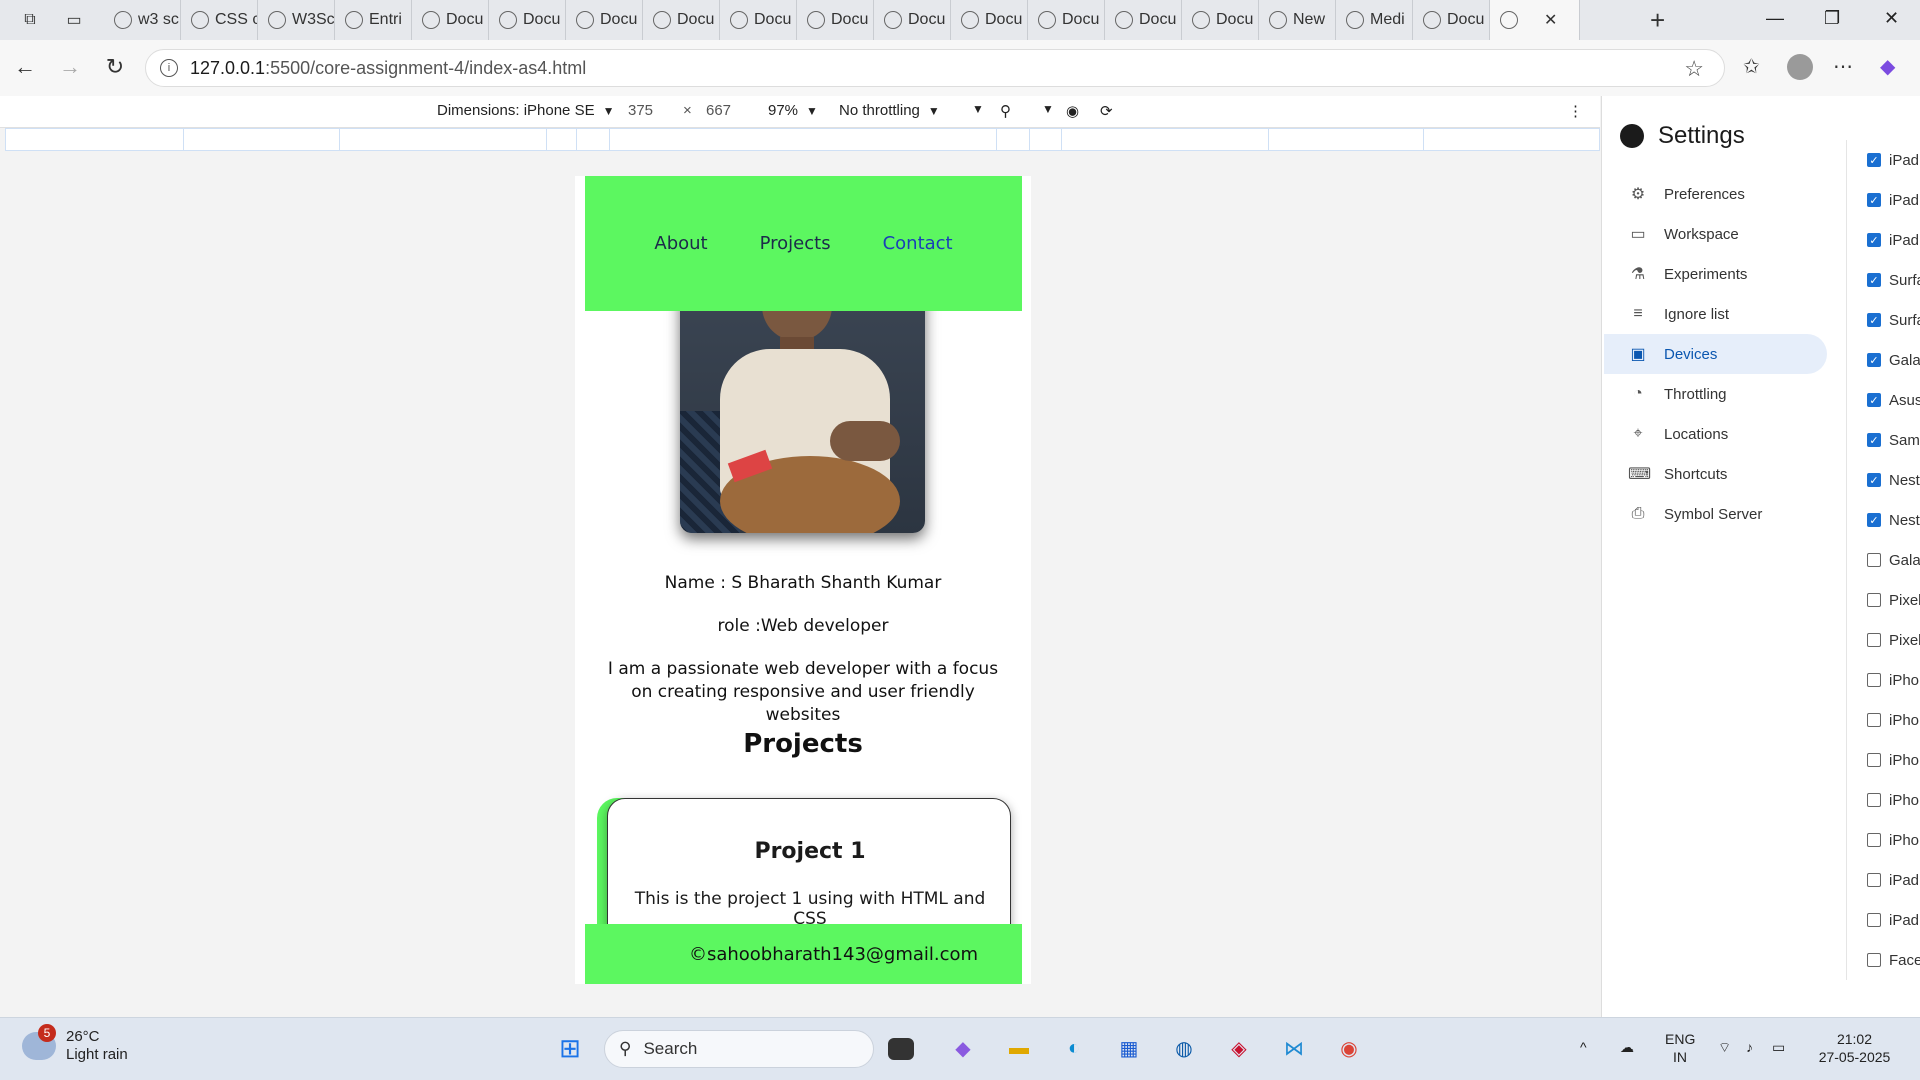 This screenshot has height=1080, width=1920. Describe the element at coordinates (75, 1044) in the screenshot. I see `weather-widget: 5 26°C Light rain` at that location.